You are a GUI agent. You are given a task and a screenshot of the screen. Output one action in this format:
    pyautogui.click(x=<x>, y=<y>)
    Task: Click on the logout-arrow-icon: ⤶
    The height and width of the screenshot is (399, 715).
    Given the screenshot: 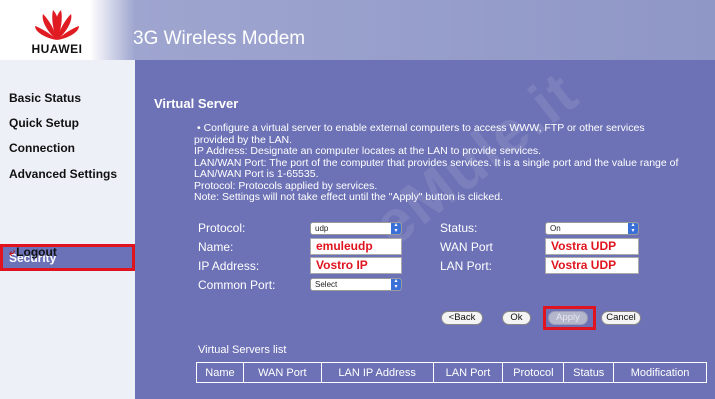 What is the action you would take?
    pyautogui.click(x=12, y=253)
    